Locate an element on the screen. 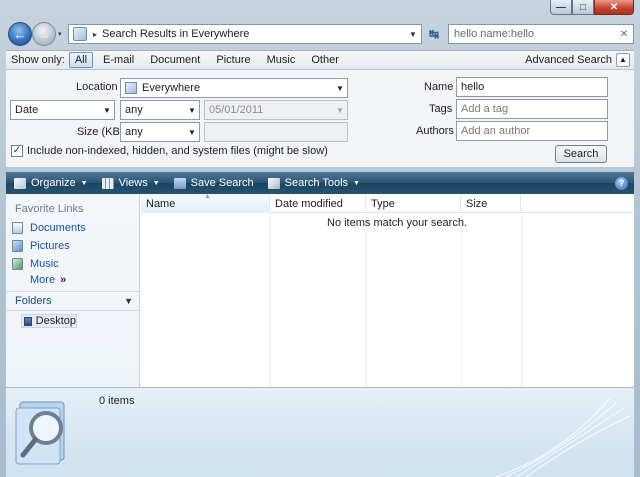  maximize-button: □ is located at coordinates (583, 7).